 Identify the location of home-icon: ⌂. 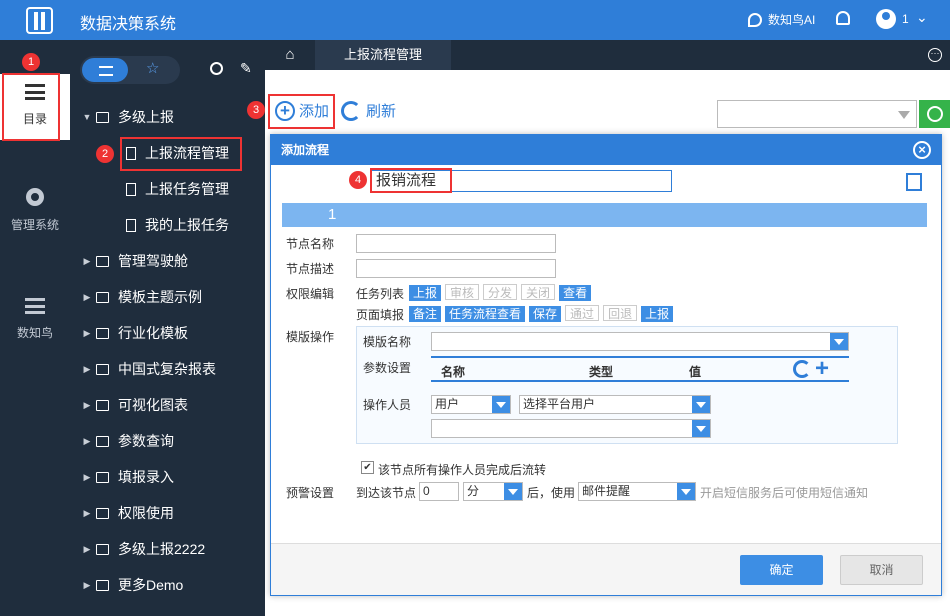
(290, 55).